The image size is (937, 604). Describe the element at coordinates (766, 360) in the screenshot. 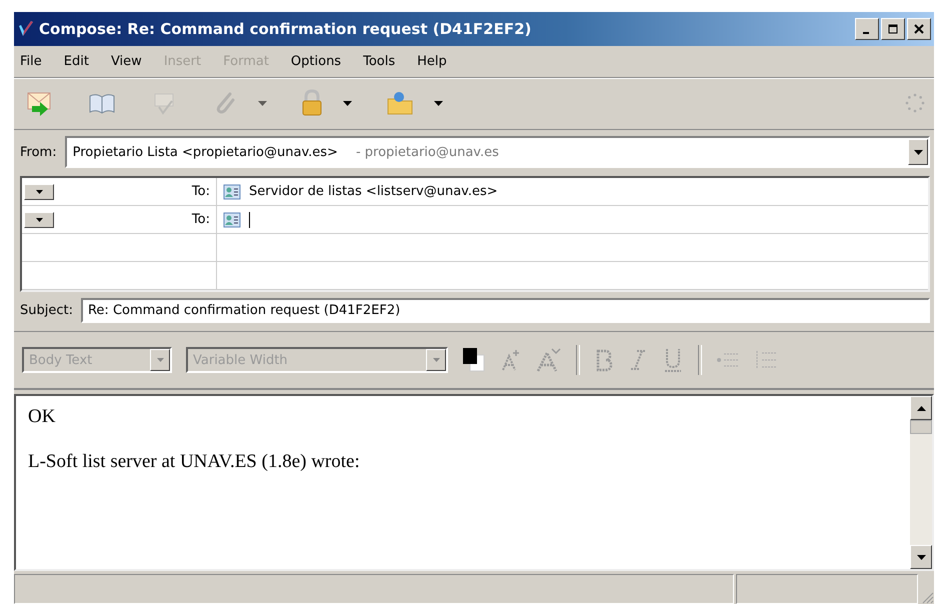

I see `numbered-list-icon` at that location.